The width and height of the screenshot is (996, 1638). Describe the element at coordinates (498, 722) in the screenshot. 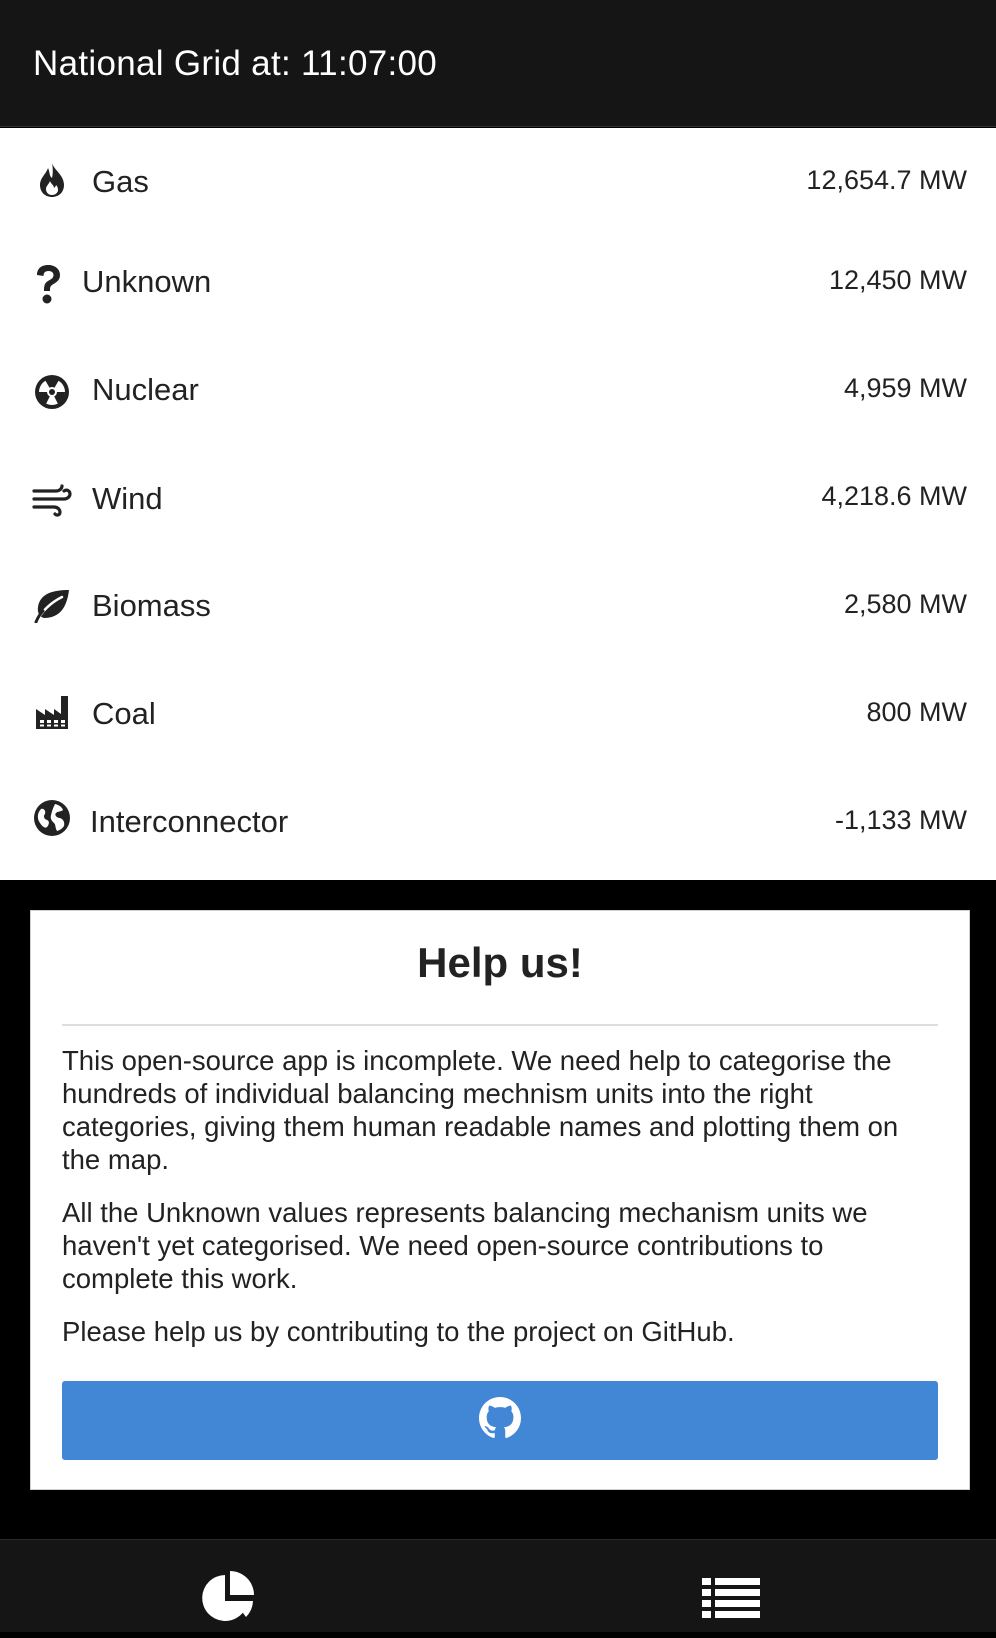

I see `list-item-coal: Coal 800 MW` at that location.